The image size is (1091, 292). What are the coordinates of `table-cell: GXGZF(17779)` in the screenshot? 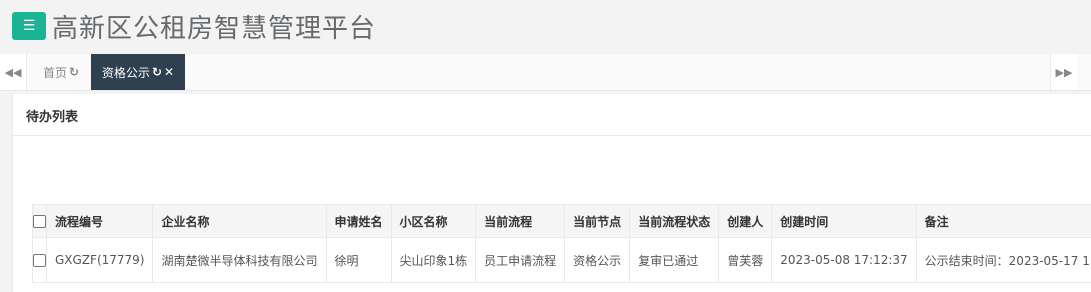 It's located at (99, 260).